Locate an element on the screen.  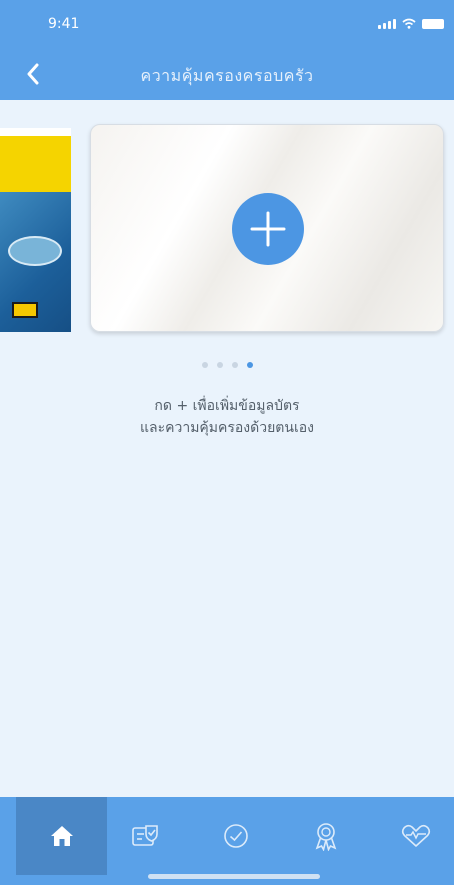
card-badge is located at coordinates (25, 310).